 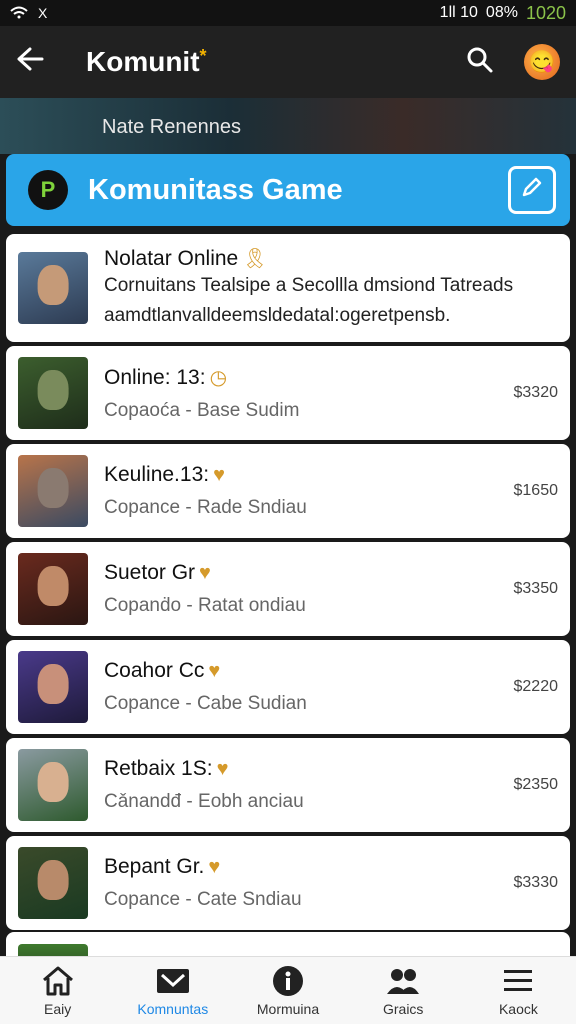 I want to click on nav-item-users: Graics, so click(x=403, y=990).